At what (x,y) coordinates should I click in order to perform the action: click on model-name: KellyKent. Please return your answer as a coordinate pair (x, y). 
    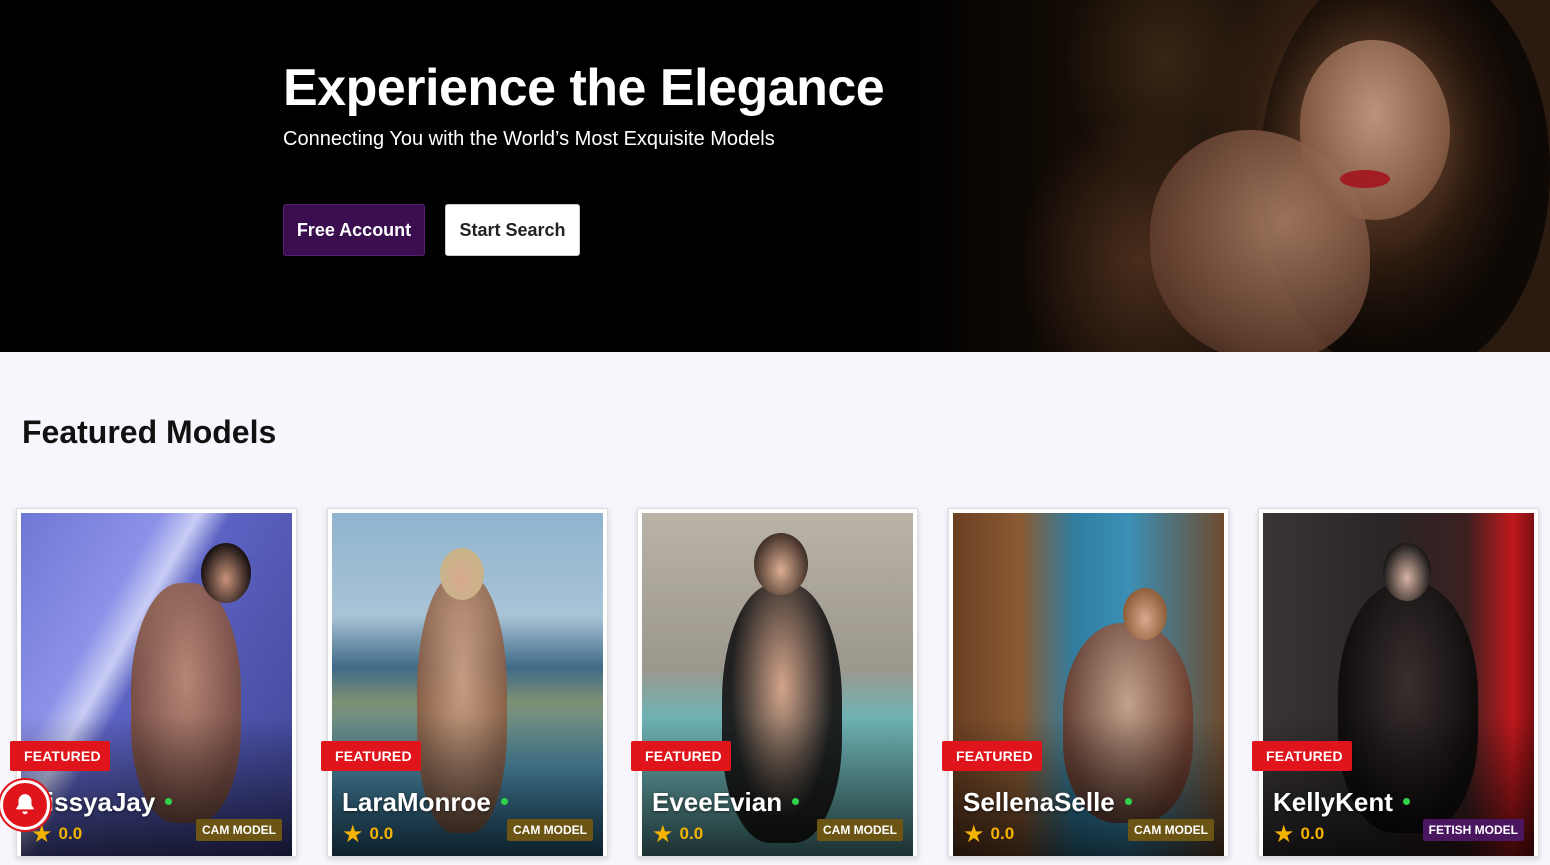
    Looking at the image, I should click on (1341, 802).